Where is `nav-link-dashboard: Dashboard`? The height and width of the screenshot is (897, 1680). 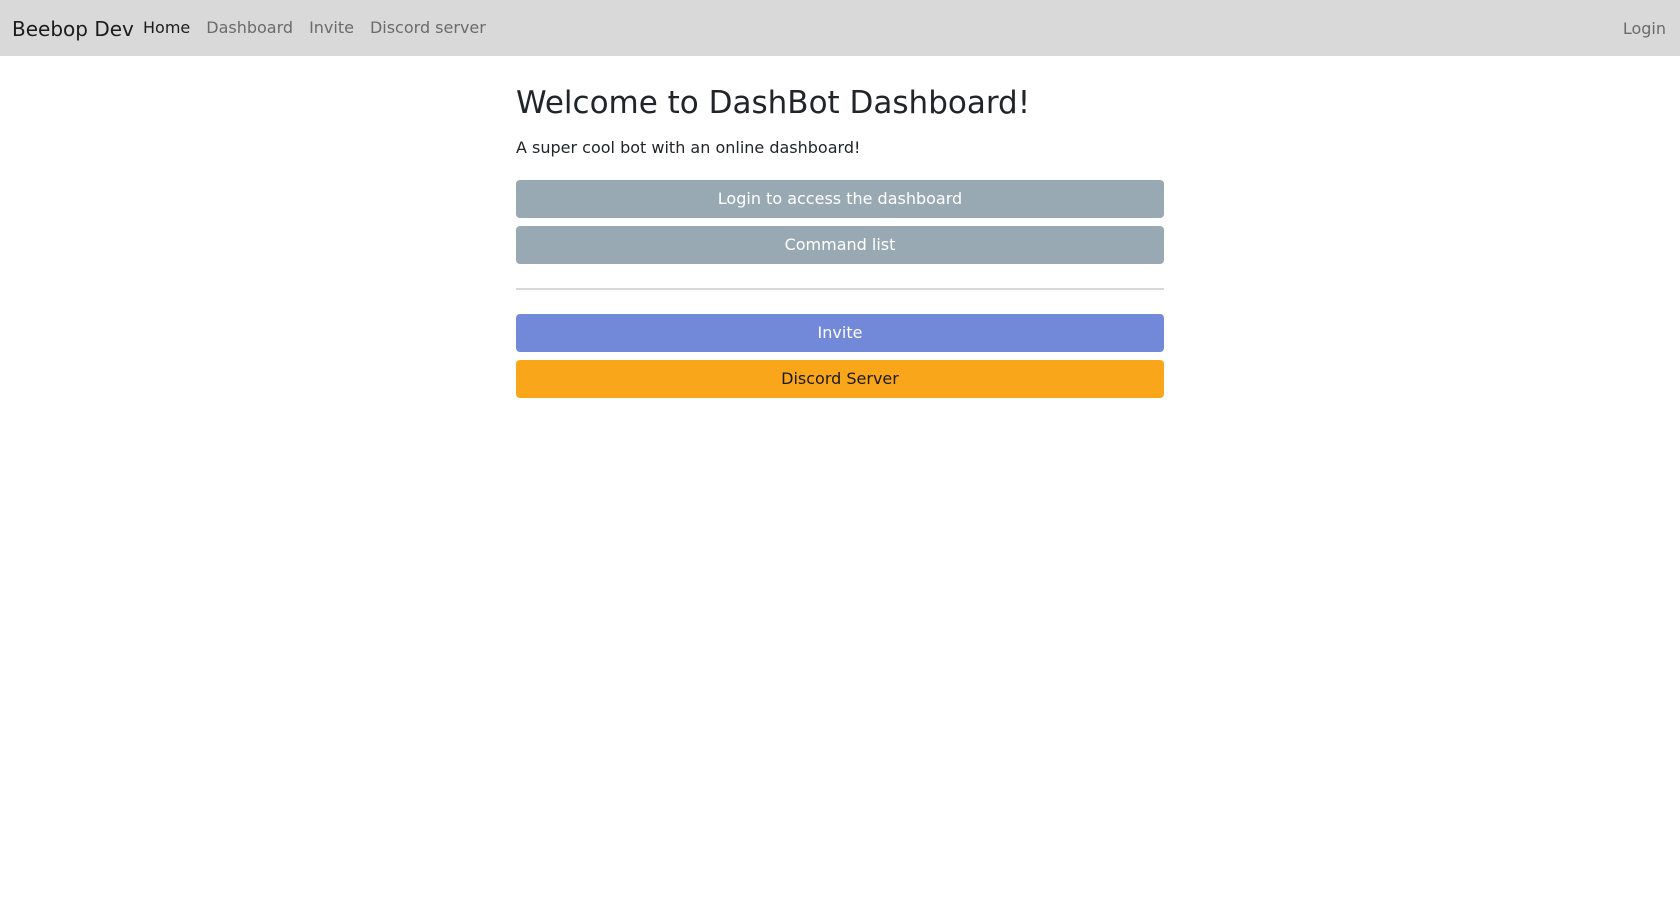
nav-link-dashboard: Dashboard is located at coordinates (249, 28).